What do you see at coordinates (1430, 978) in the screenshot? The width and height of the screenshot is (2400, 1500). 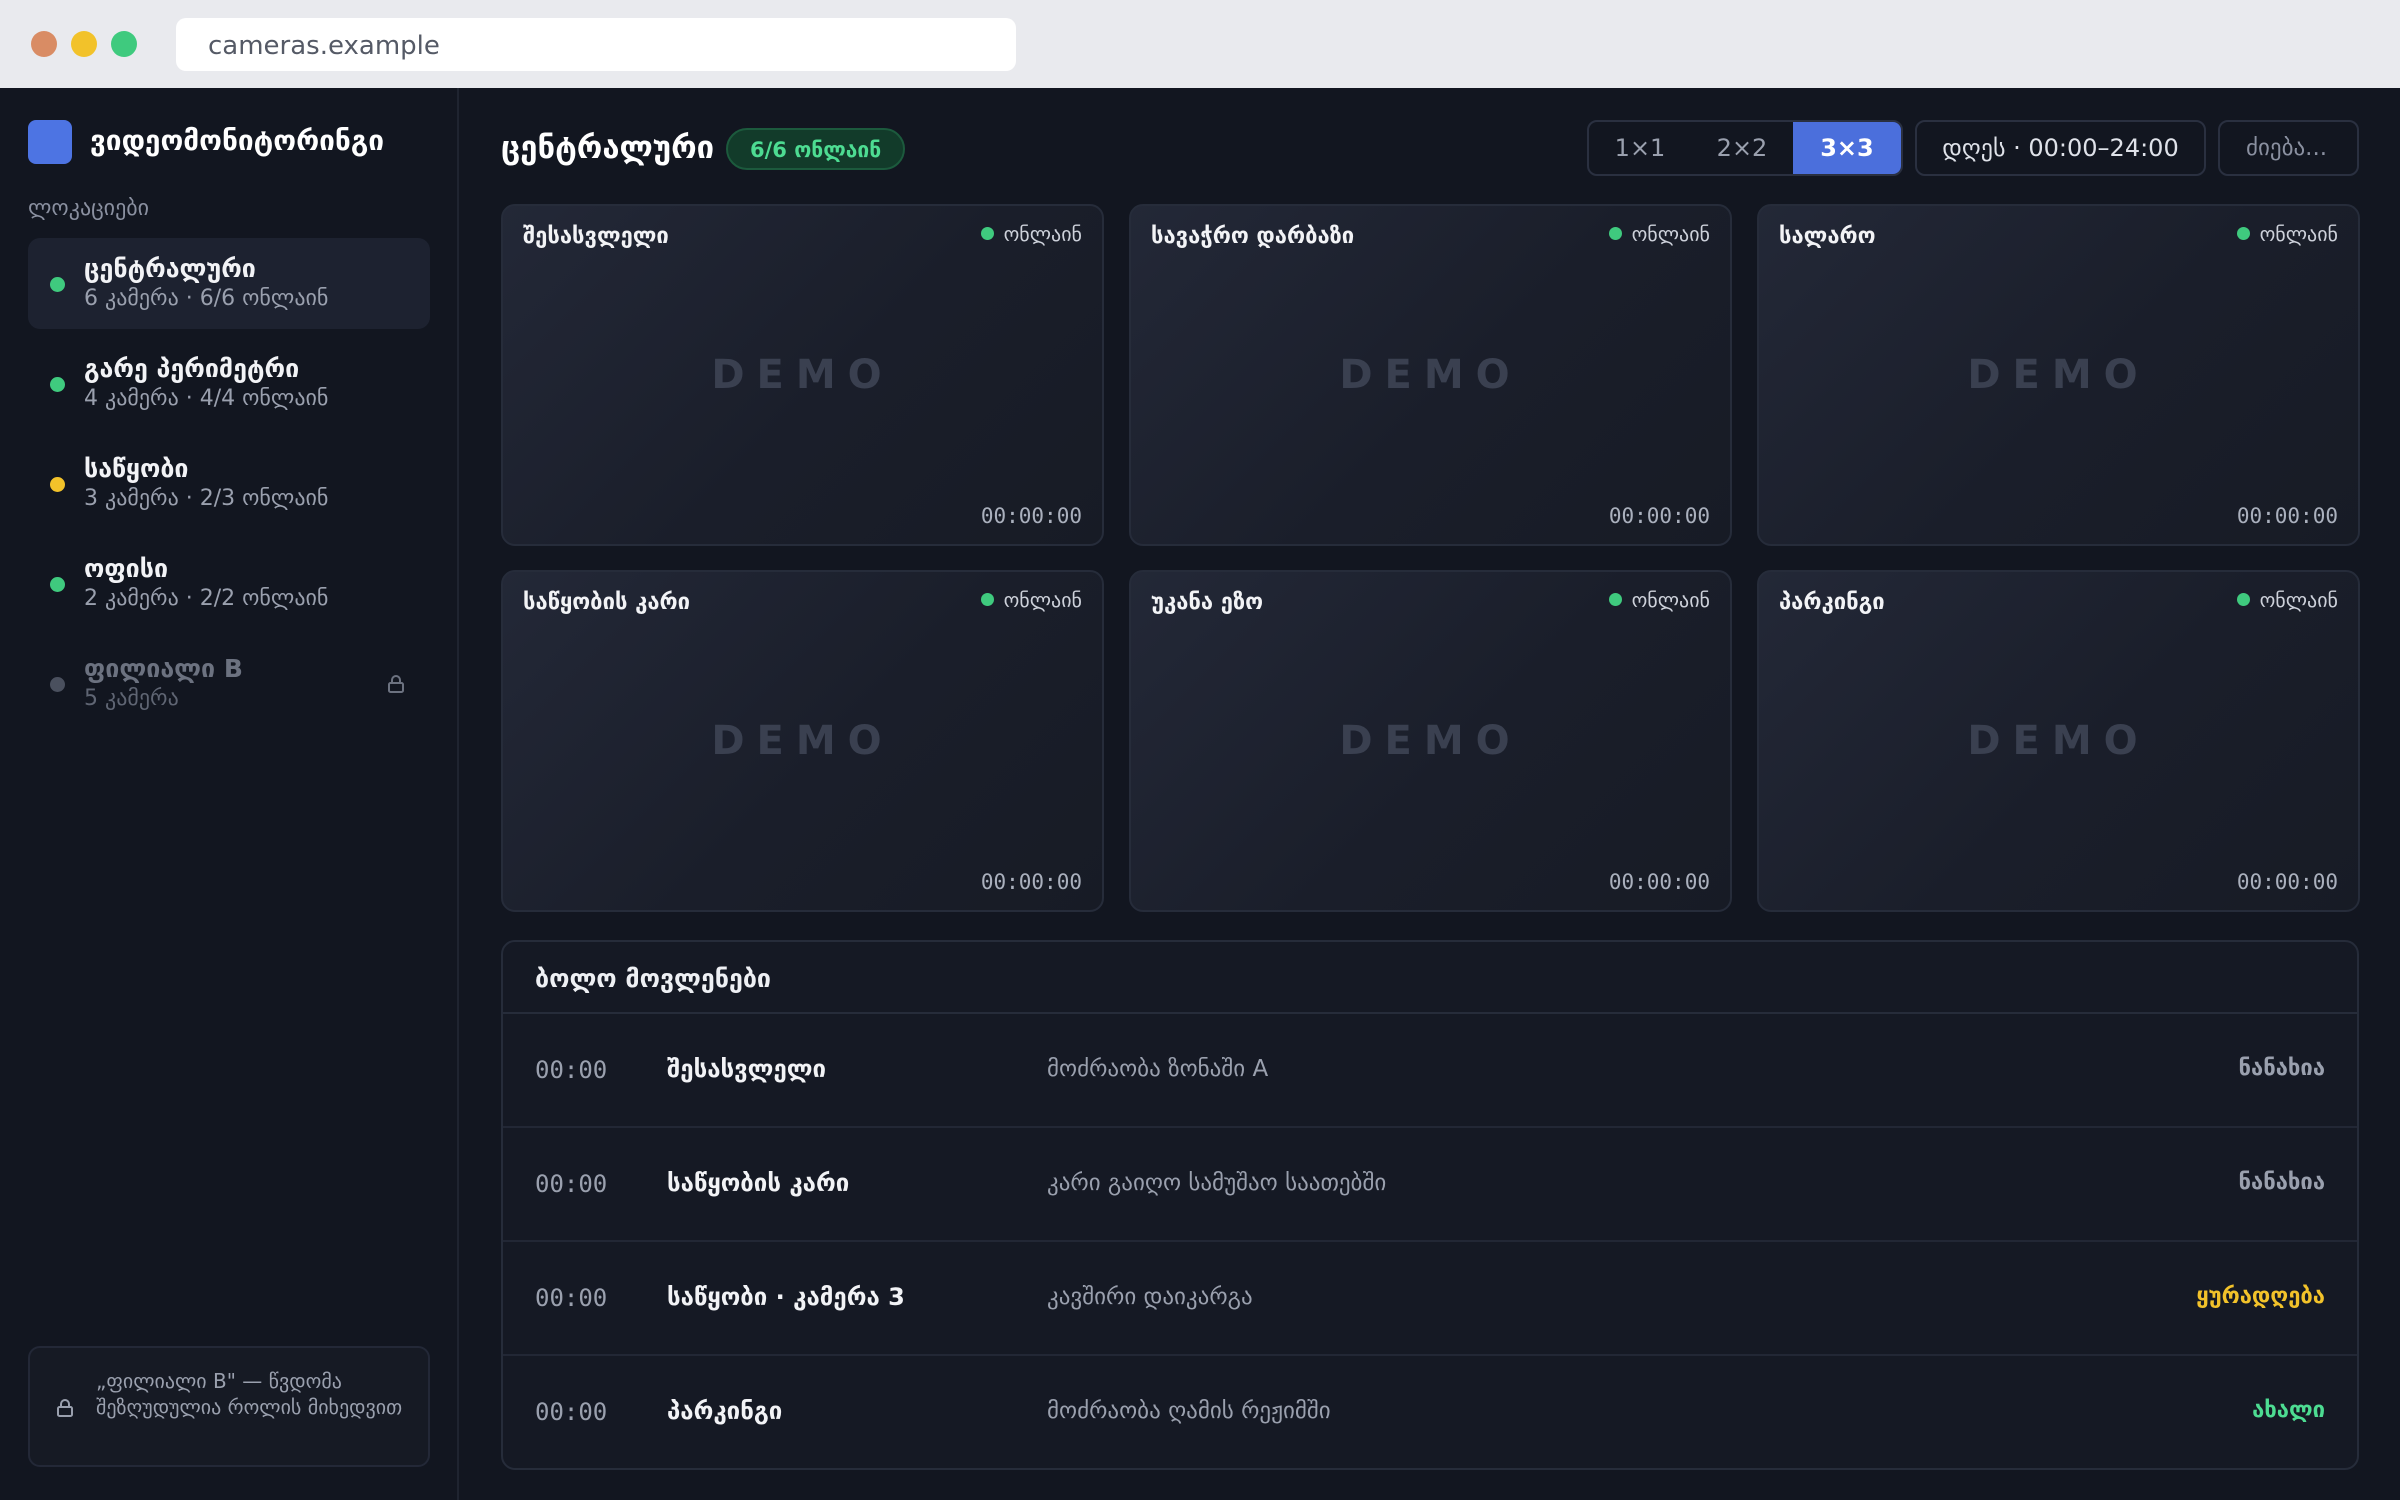 I see `events-header: ბოლო მოვლენები` at bounding box center [1430, 978].